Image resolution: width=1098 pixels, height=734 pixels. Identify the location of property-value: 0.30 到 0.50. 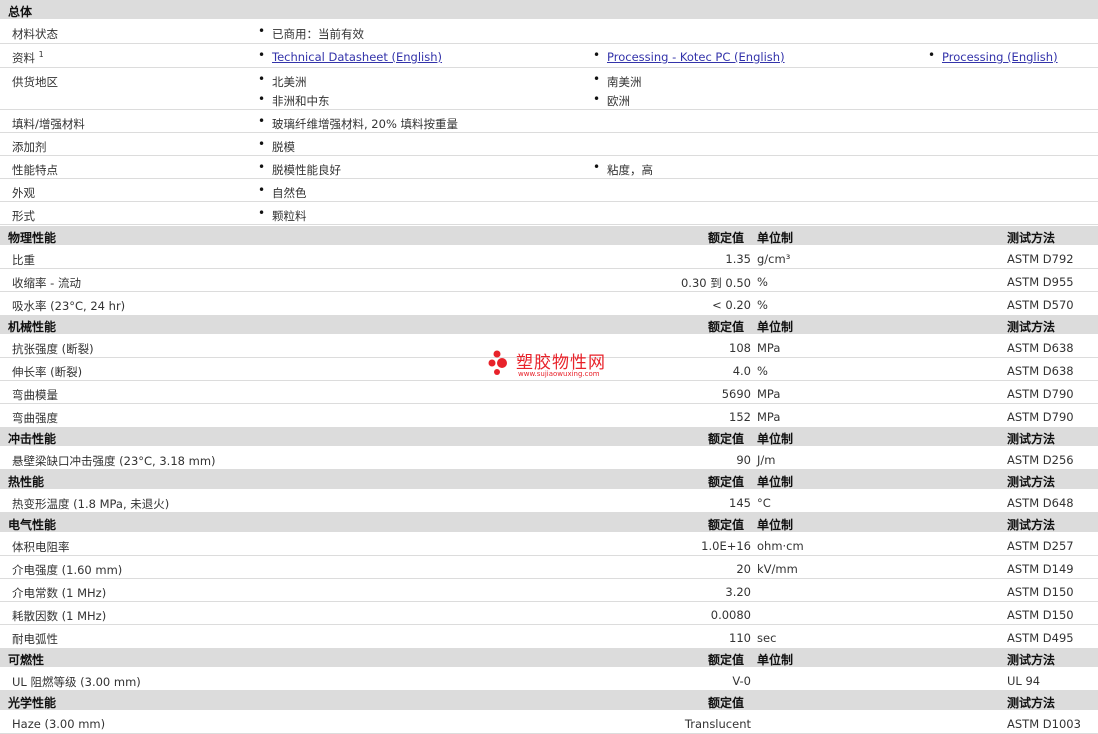
(715, 283).